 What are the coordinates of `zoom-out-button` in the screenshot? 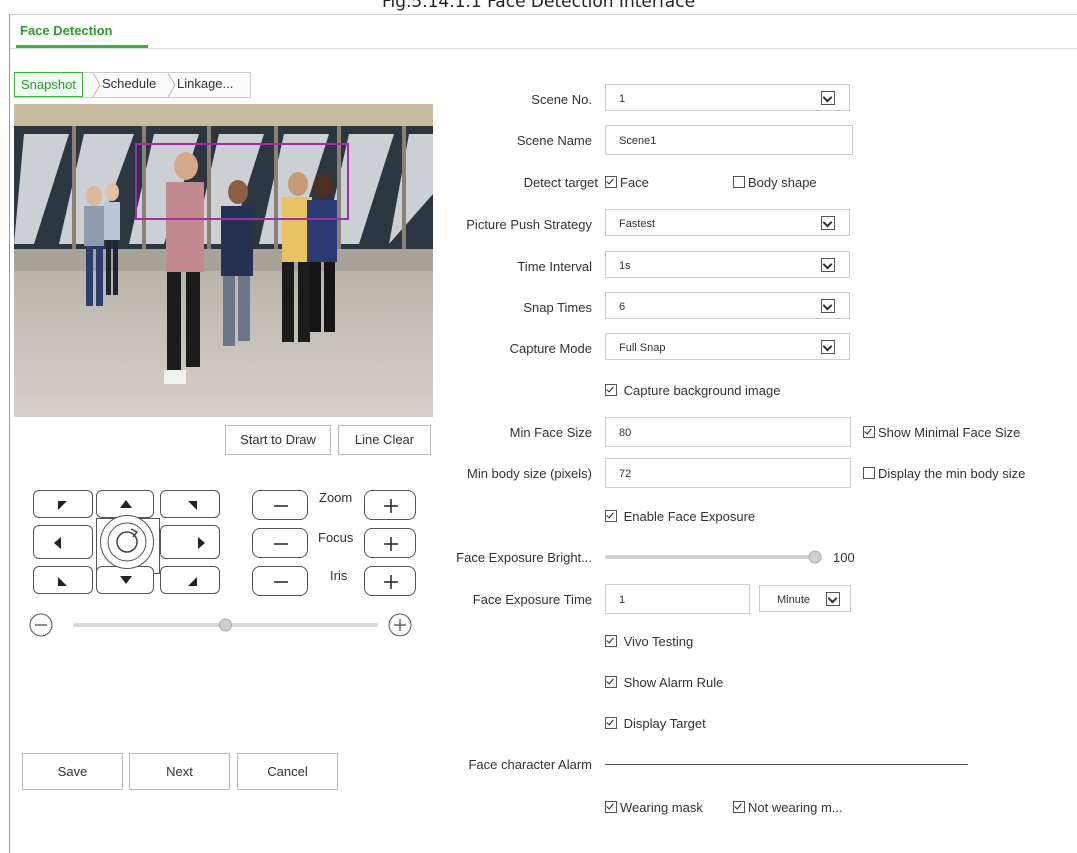 It's located at (280, 505).